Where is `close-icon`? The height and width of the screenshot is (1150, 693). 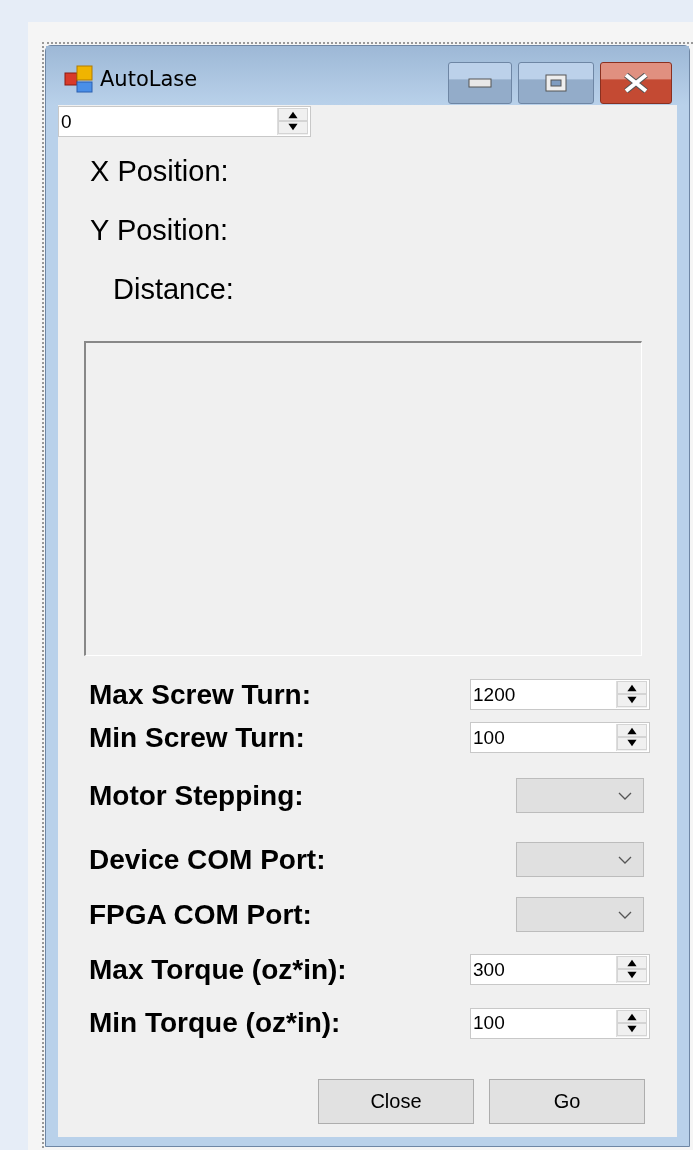 close-icon is located at coordinates (636, 82).